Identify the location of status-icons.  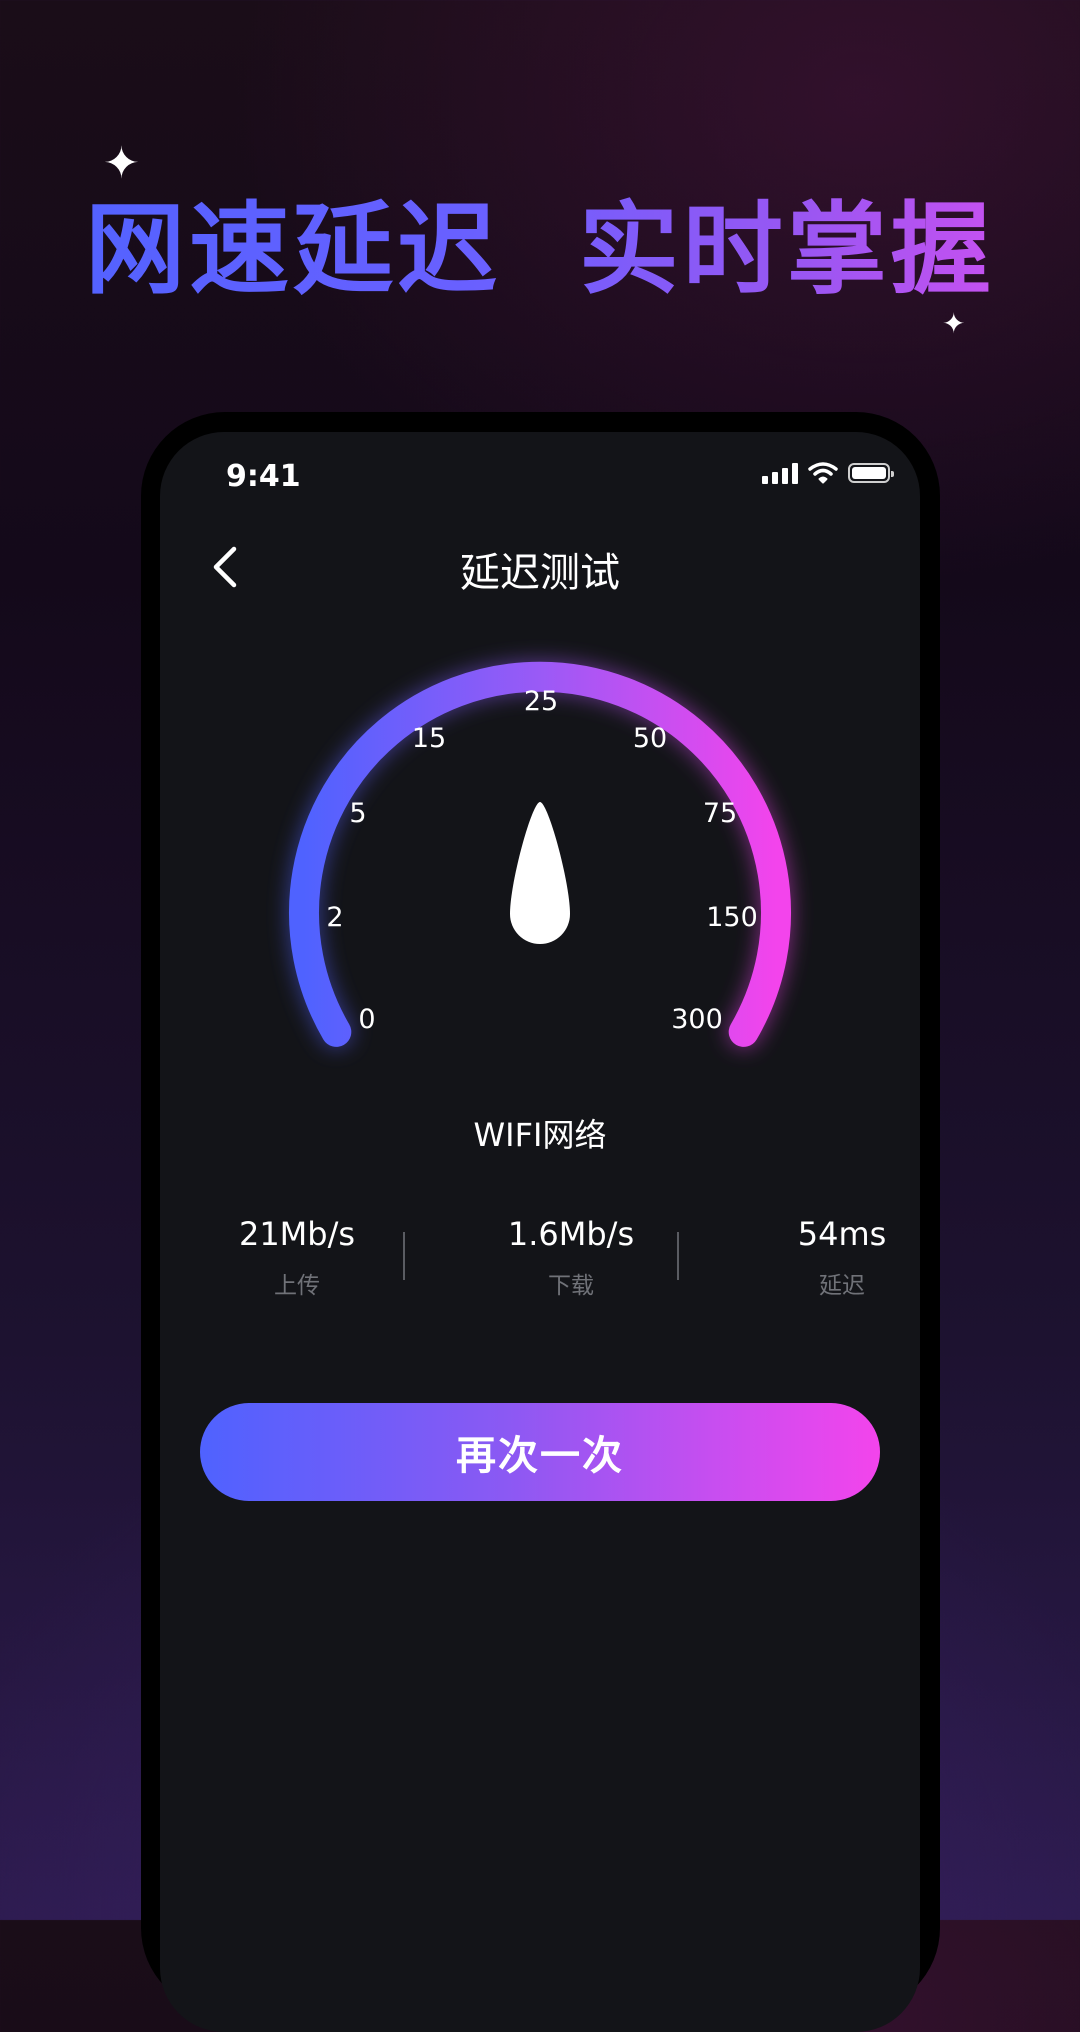
(828, 473).